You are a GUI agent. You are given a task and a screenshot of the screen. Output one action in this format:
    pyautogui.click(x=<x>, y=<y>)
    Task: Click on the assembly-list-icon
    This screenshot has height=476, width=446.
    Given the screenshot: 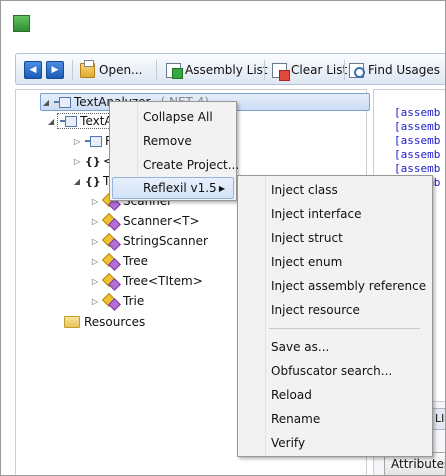 What is the action you would take?
    pyautogui.click(x=174, y=70)
    